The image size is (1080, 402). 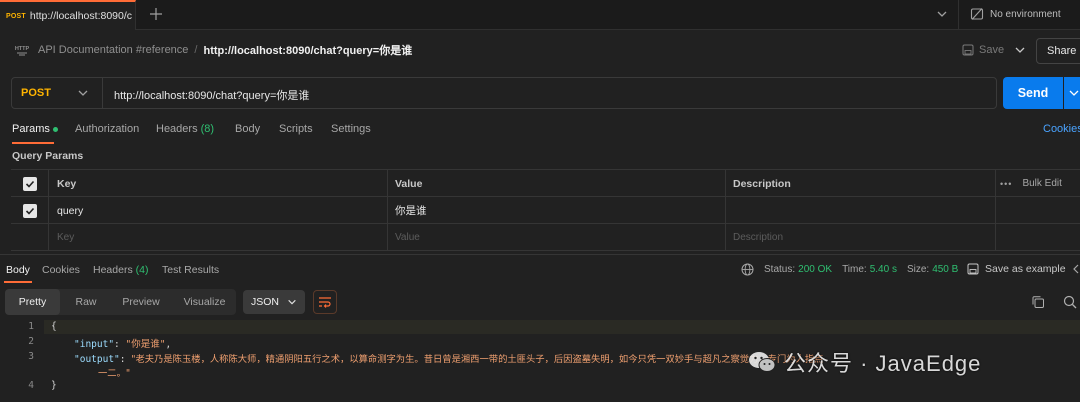 I want to click on new-description-input: Description, so click(x=861, y=237).